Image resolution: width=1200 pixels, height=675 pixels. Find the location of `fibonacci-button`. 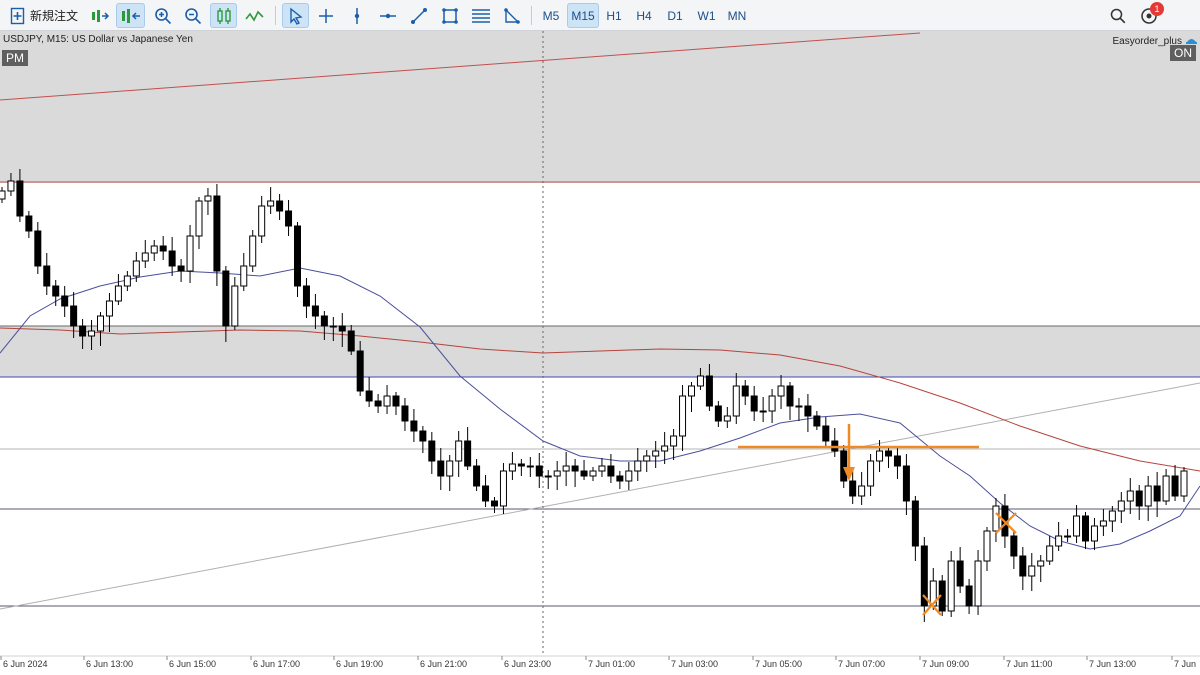

fibonacci-button is located at coordinates (480, 15).